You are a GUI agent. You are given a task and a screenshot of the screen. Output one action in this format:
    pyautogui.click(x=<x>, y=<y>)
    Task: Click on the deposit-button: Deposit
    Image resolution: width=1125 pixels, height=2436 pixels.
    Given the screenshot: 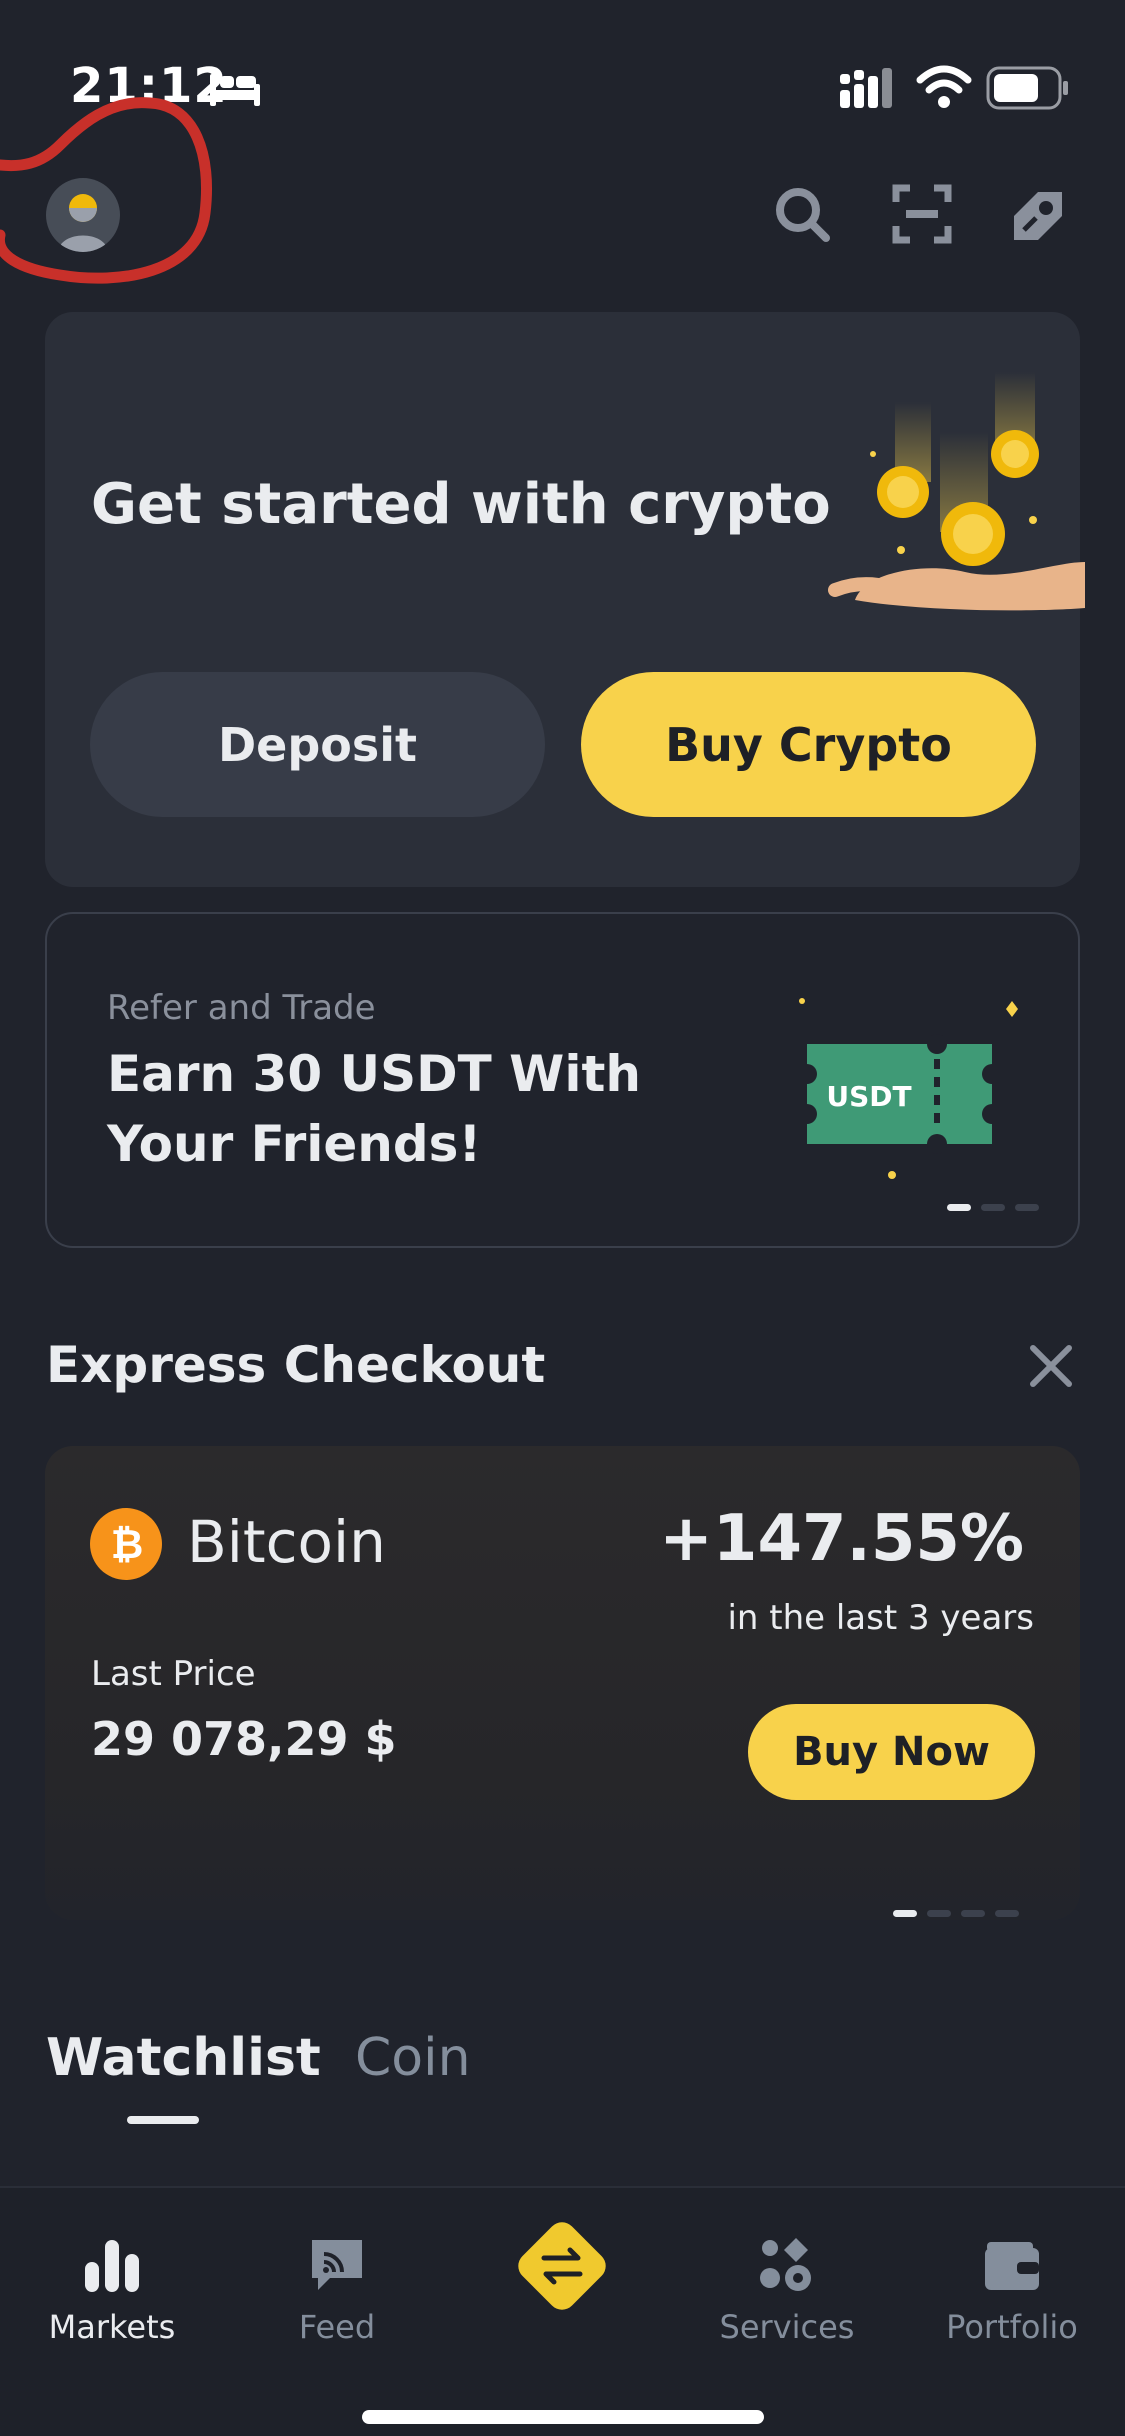 What is the action you would take?
    pyautogui.click(x=317, y=744)
    